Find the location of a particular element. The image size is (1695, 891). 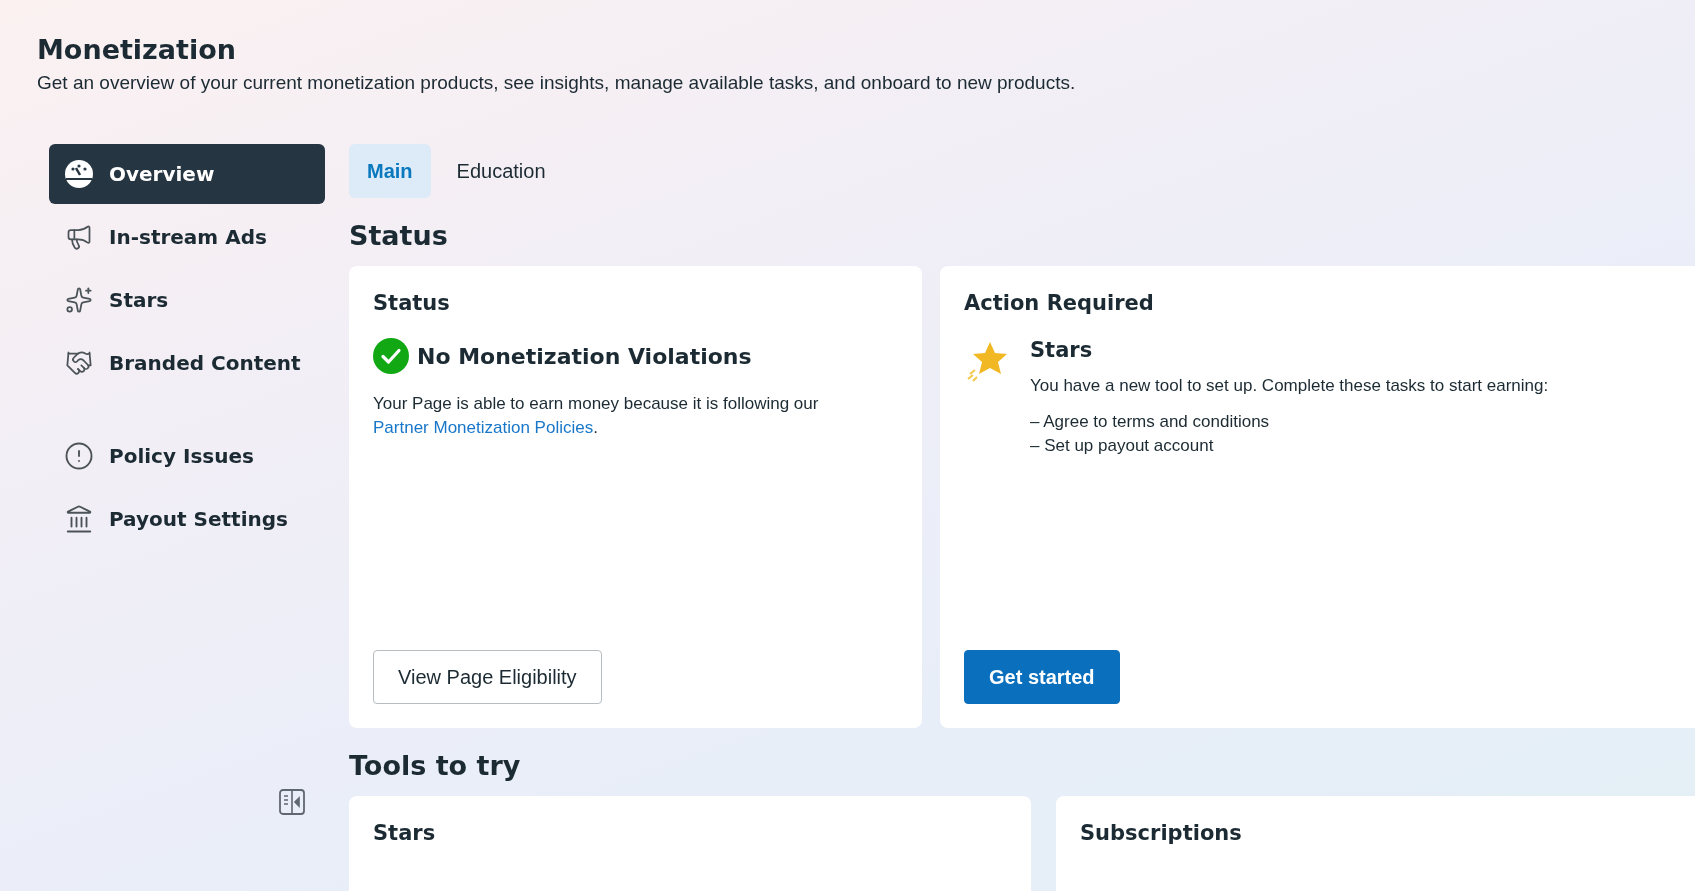

sidebar-item: Branded Content is located at coordinates (187, 363).